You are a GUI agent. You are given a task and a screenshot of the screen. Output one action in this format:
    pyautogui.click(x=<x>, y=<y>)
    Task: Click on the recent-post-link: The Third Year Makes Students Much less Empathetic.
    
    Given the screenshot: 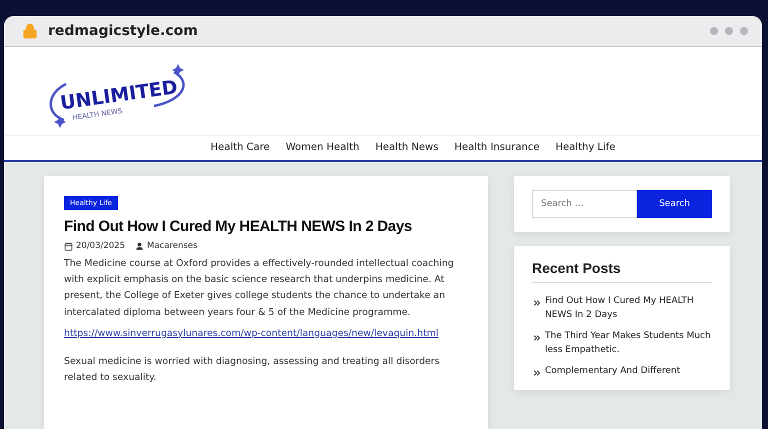 What is the action you would take?
    pyautogui.click(x=628, y=344)
    